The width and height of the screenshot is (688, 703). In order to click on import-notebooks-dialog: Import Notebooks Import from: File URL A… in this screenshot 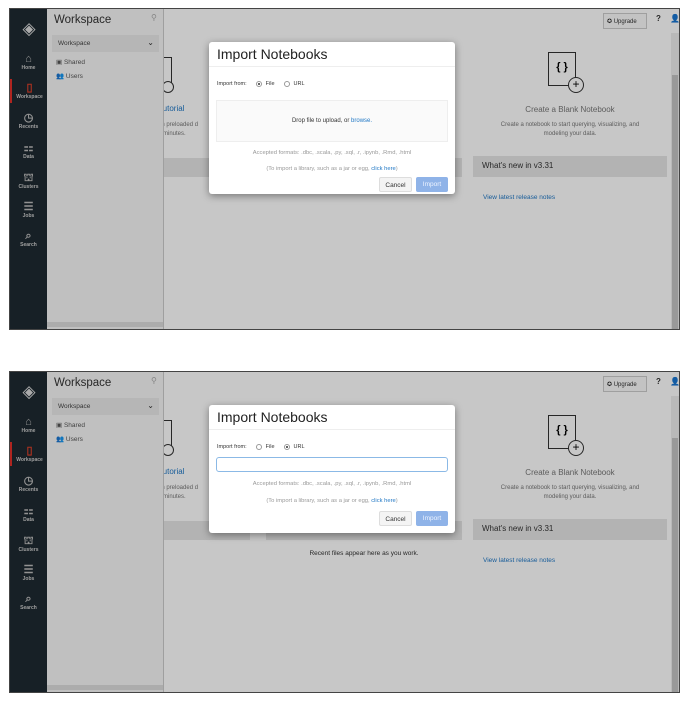, I will do `click(332, 469)`.